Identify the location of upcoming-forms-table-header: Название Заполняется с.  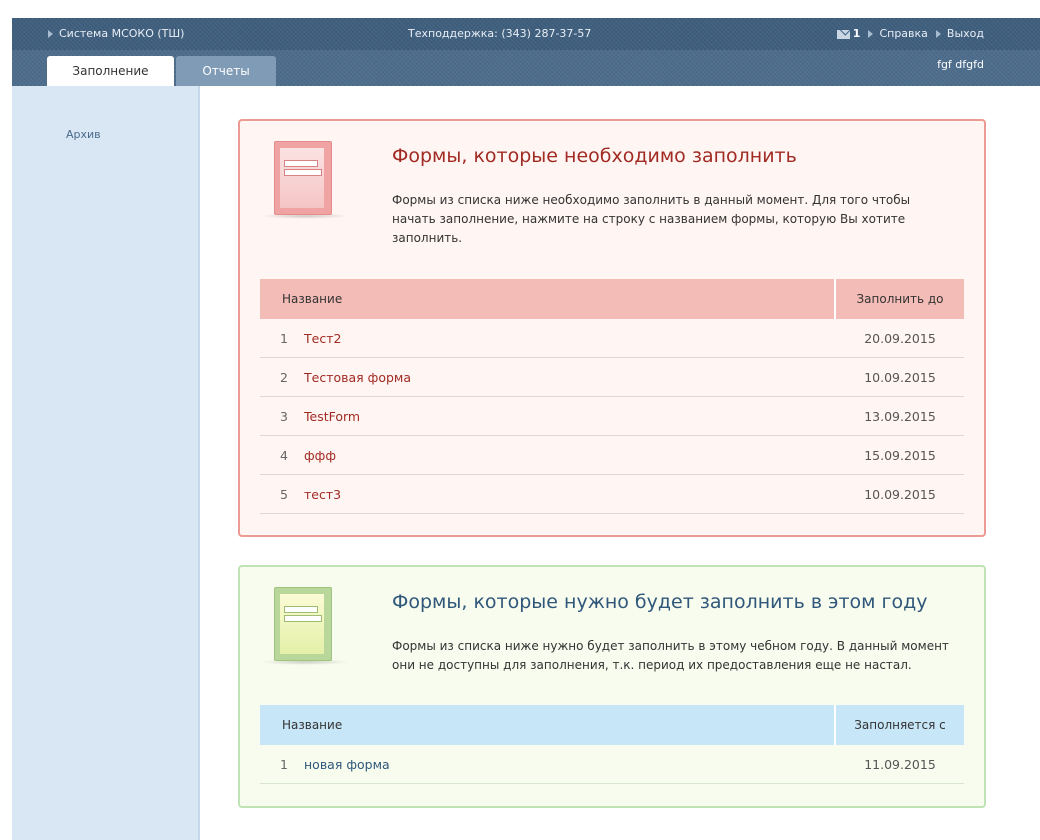
(612, 725).